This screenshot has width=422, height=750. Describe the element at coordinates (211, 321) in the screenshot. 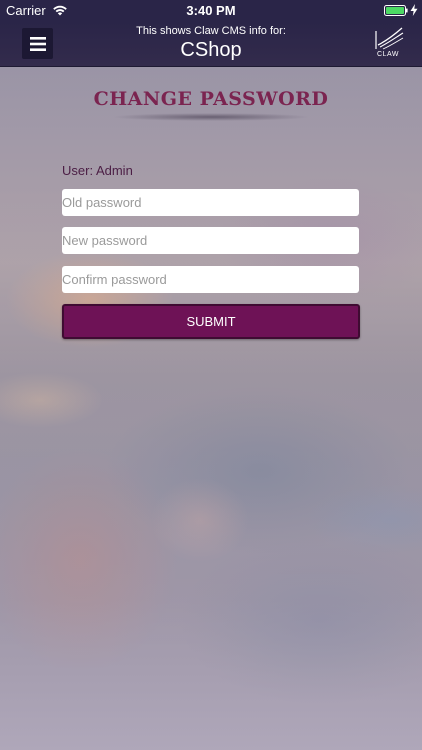

I see `submit-button: SUBMIT` at that location.